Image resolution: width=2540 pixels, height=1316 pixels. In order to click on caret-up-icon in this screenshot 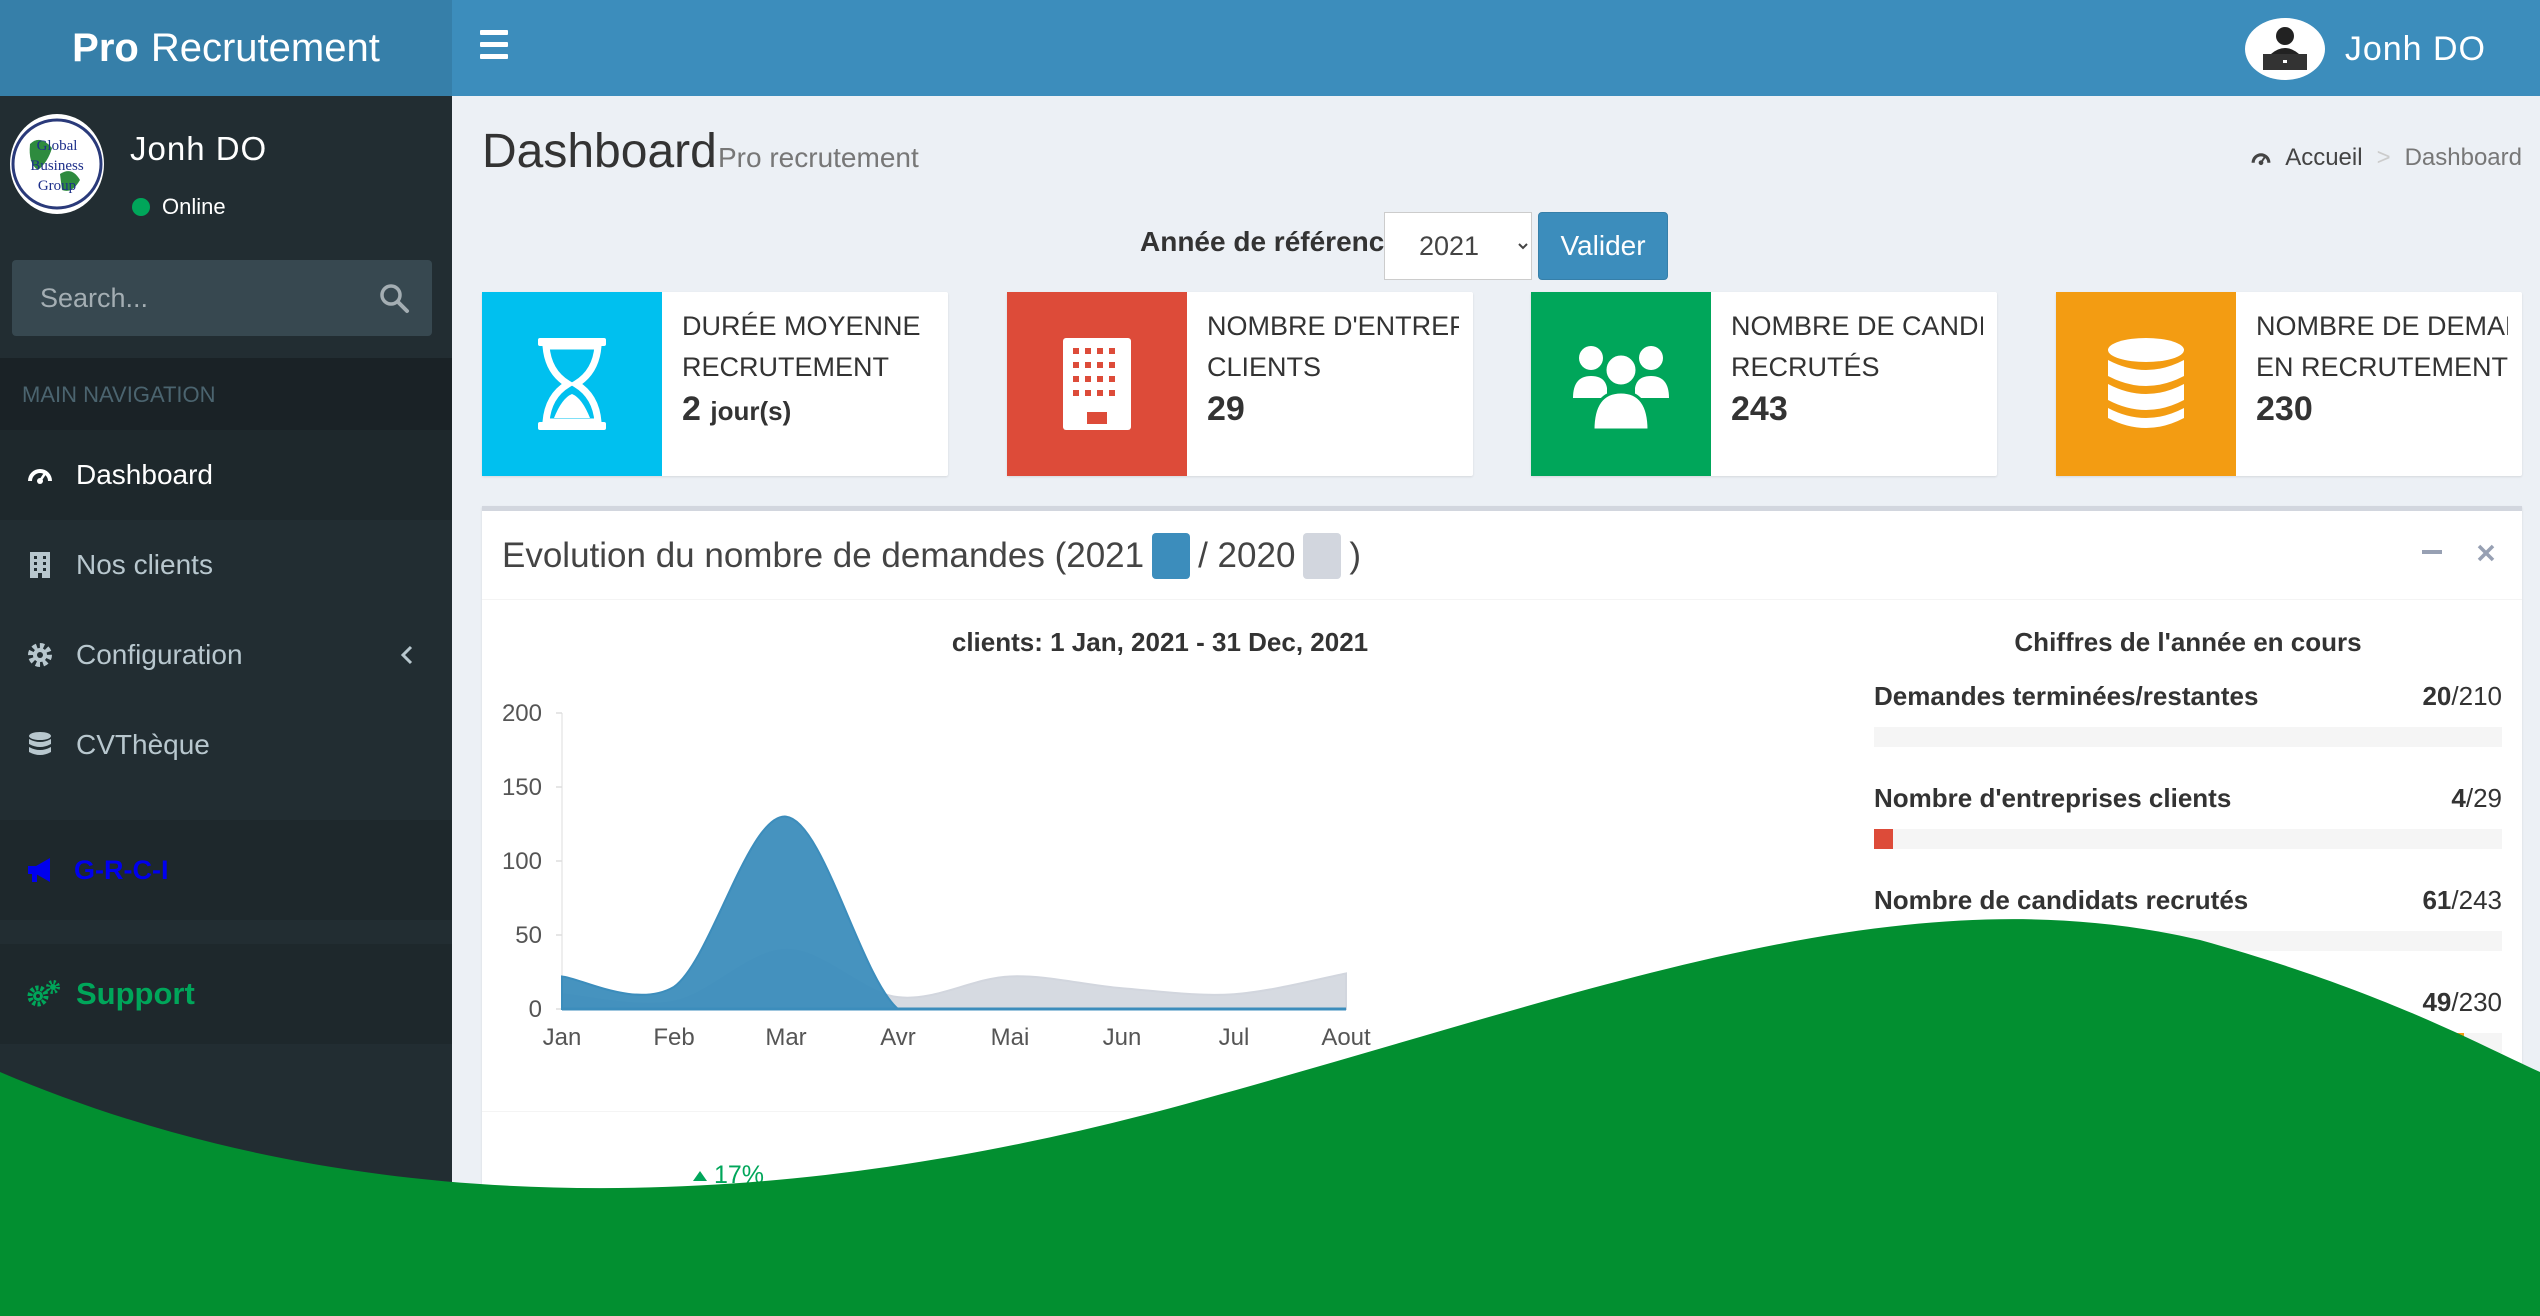, I will do `click(700, 1175)`.